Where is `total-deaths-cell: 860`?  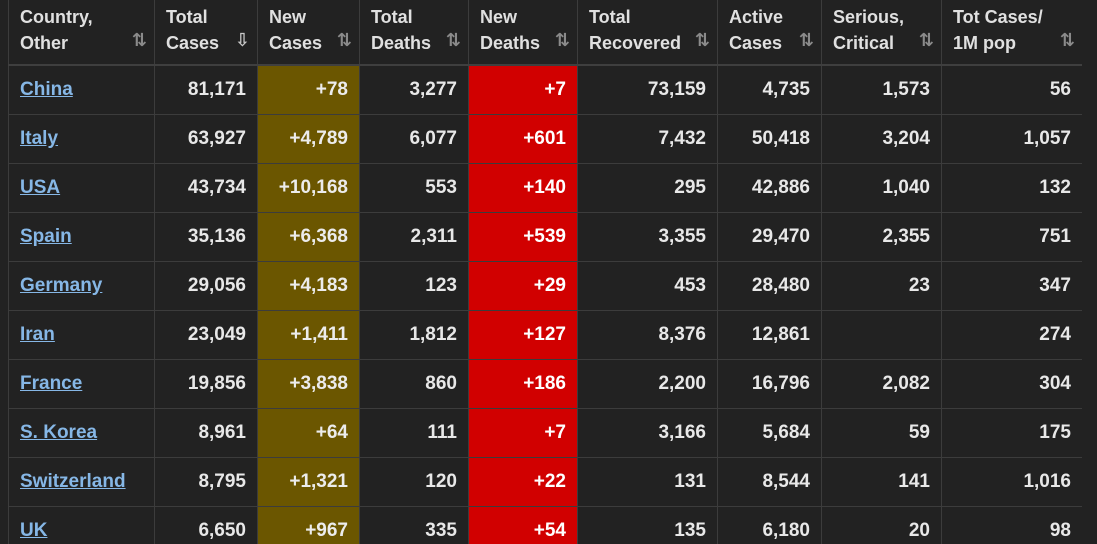 total-deaths-cell: 860 is located at coordinates (414, 384).